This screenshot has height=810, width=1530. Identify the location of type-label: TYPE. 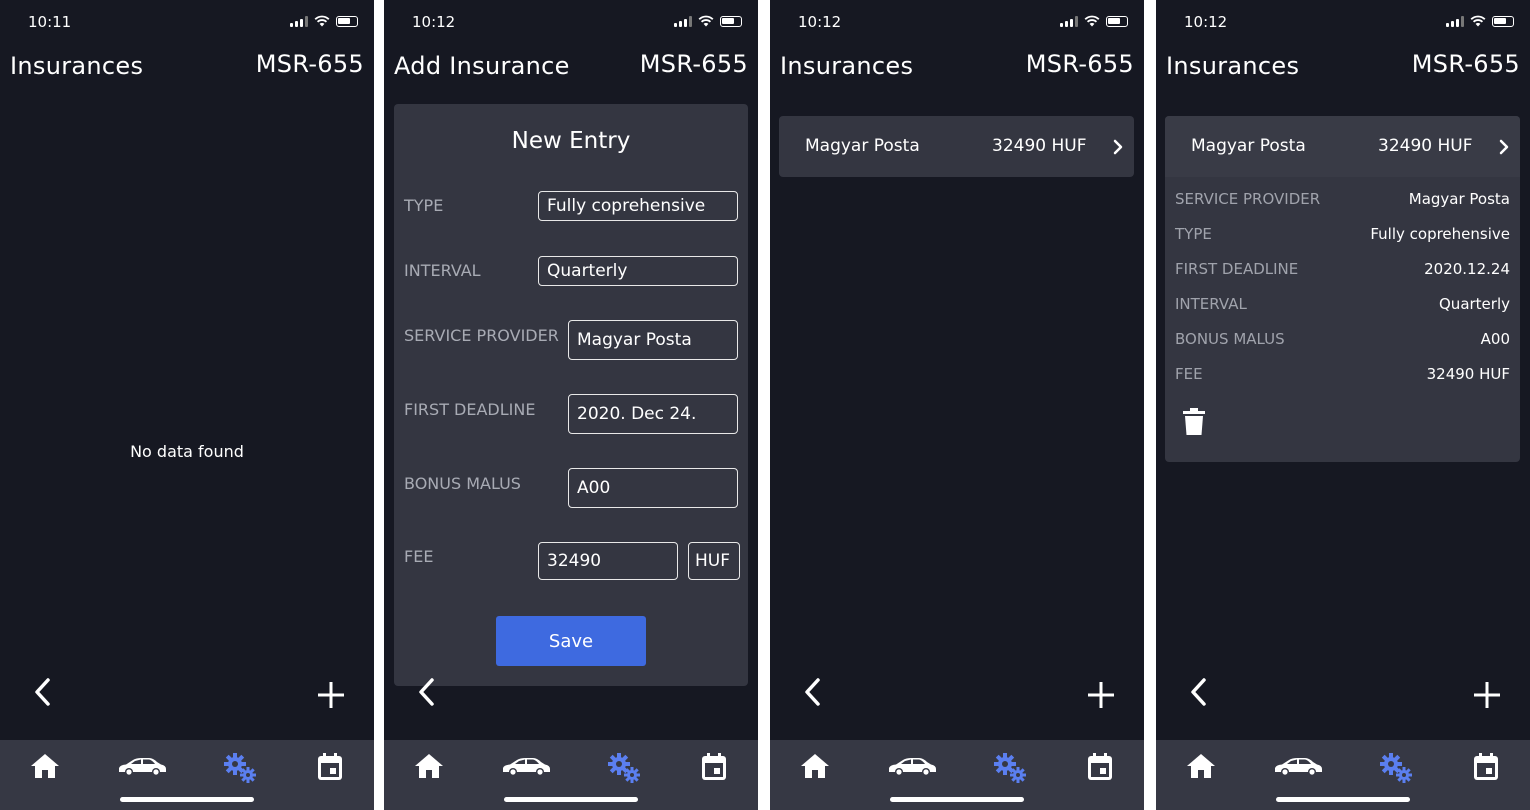
(424, 205).